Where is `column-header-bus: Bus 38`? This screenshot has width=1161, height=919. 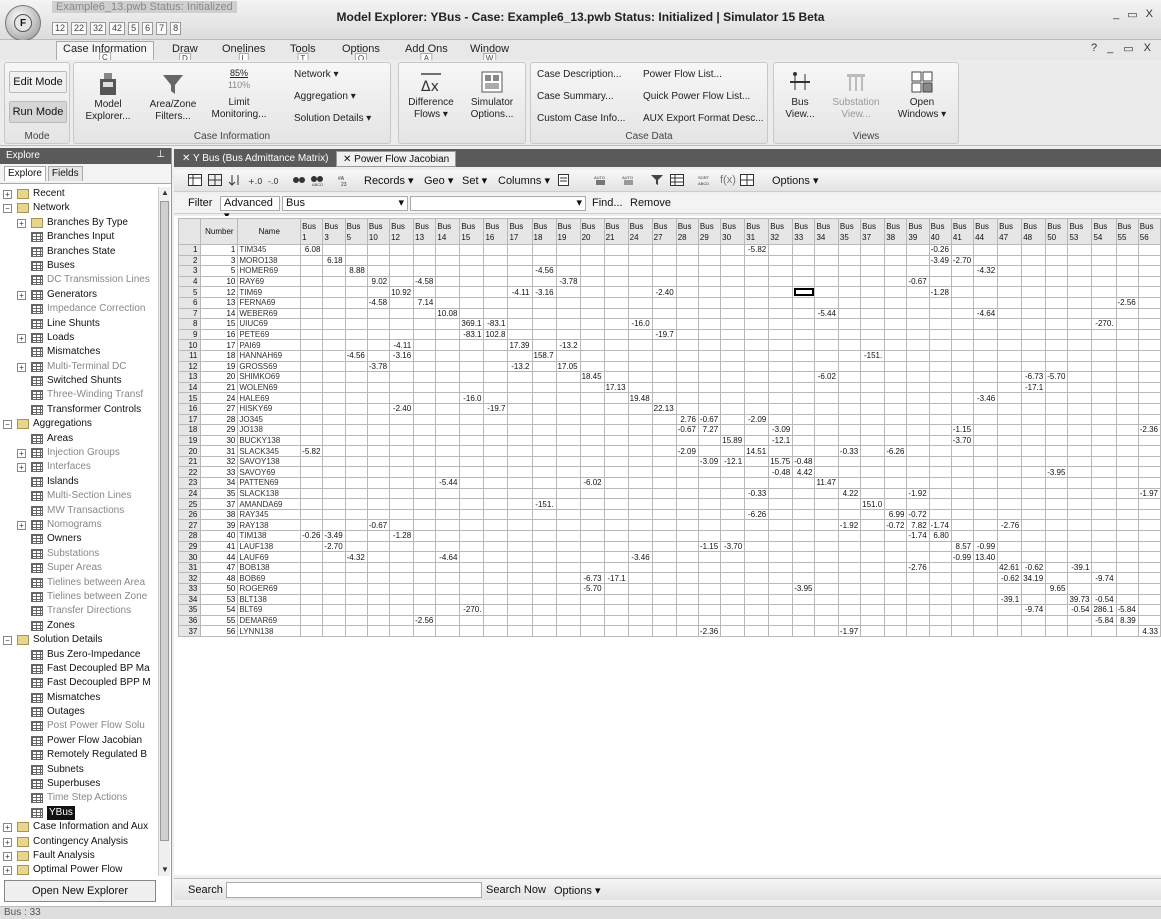
column-header-bus: Bus 38 is located at coordinates (896, 231).